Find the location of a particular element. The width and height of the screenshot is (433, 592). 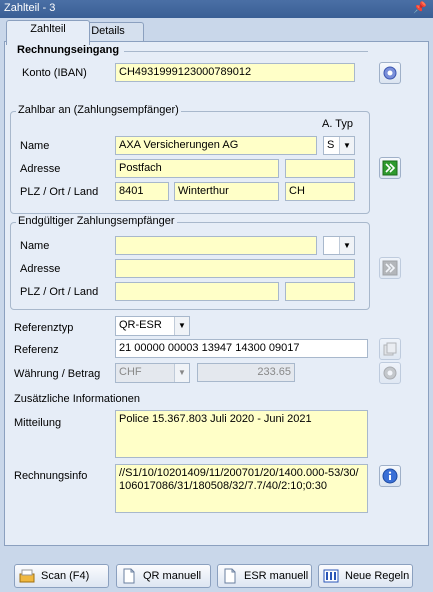

info-icon is located at coordinates (390, 476).